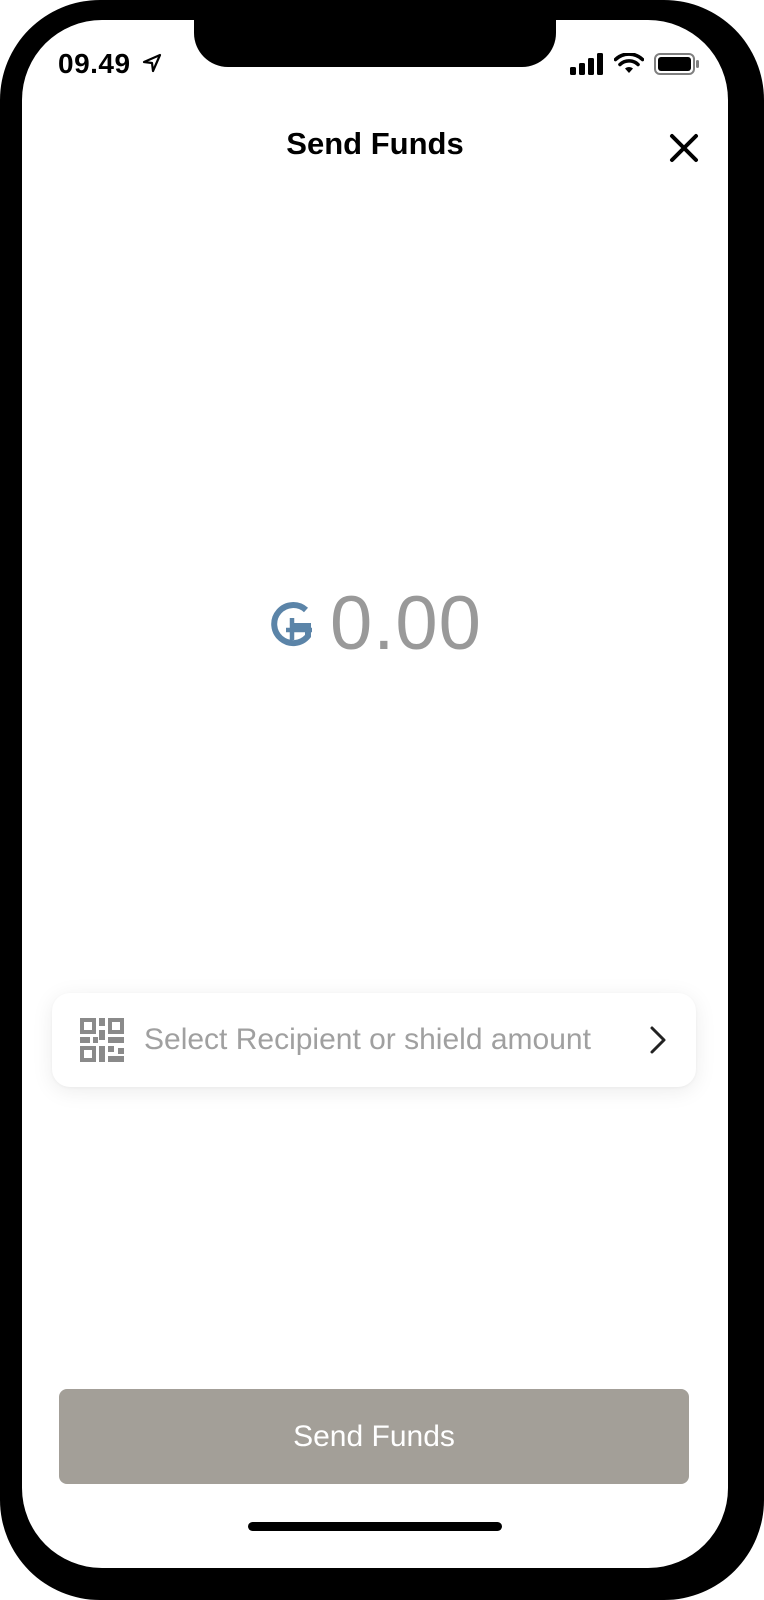 The width and height of the screenshot is (764, 1600). I want to click on battery-icon, so click(676, 64).